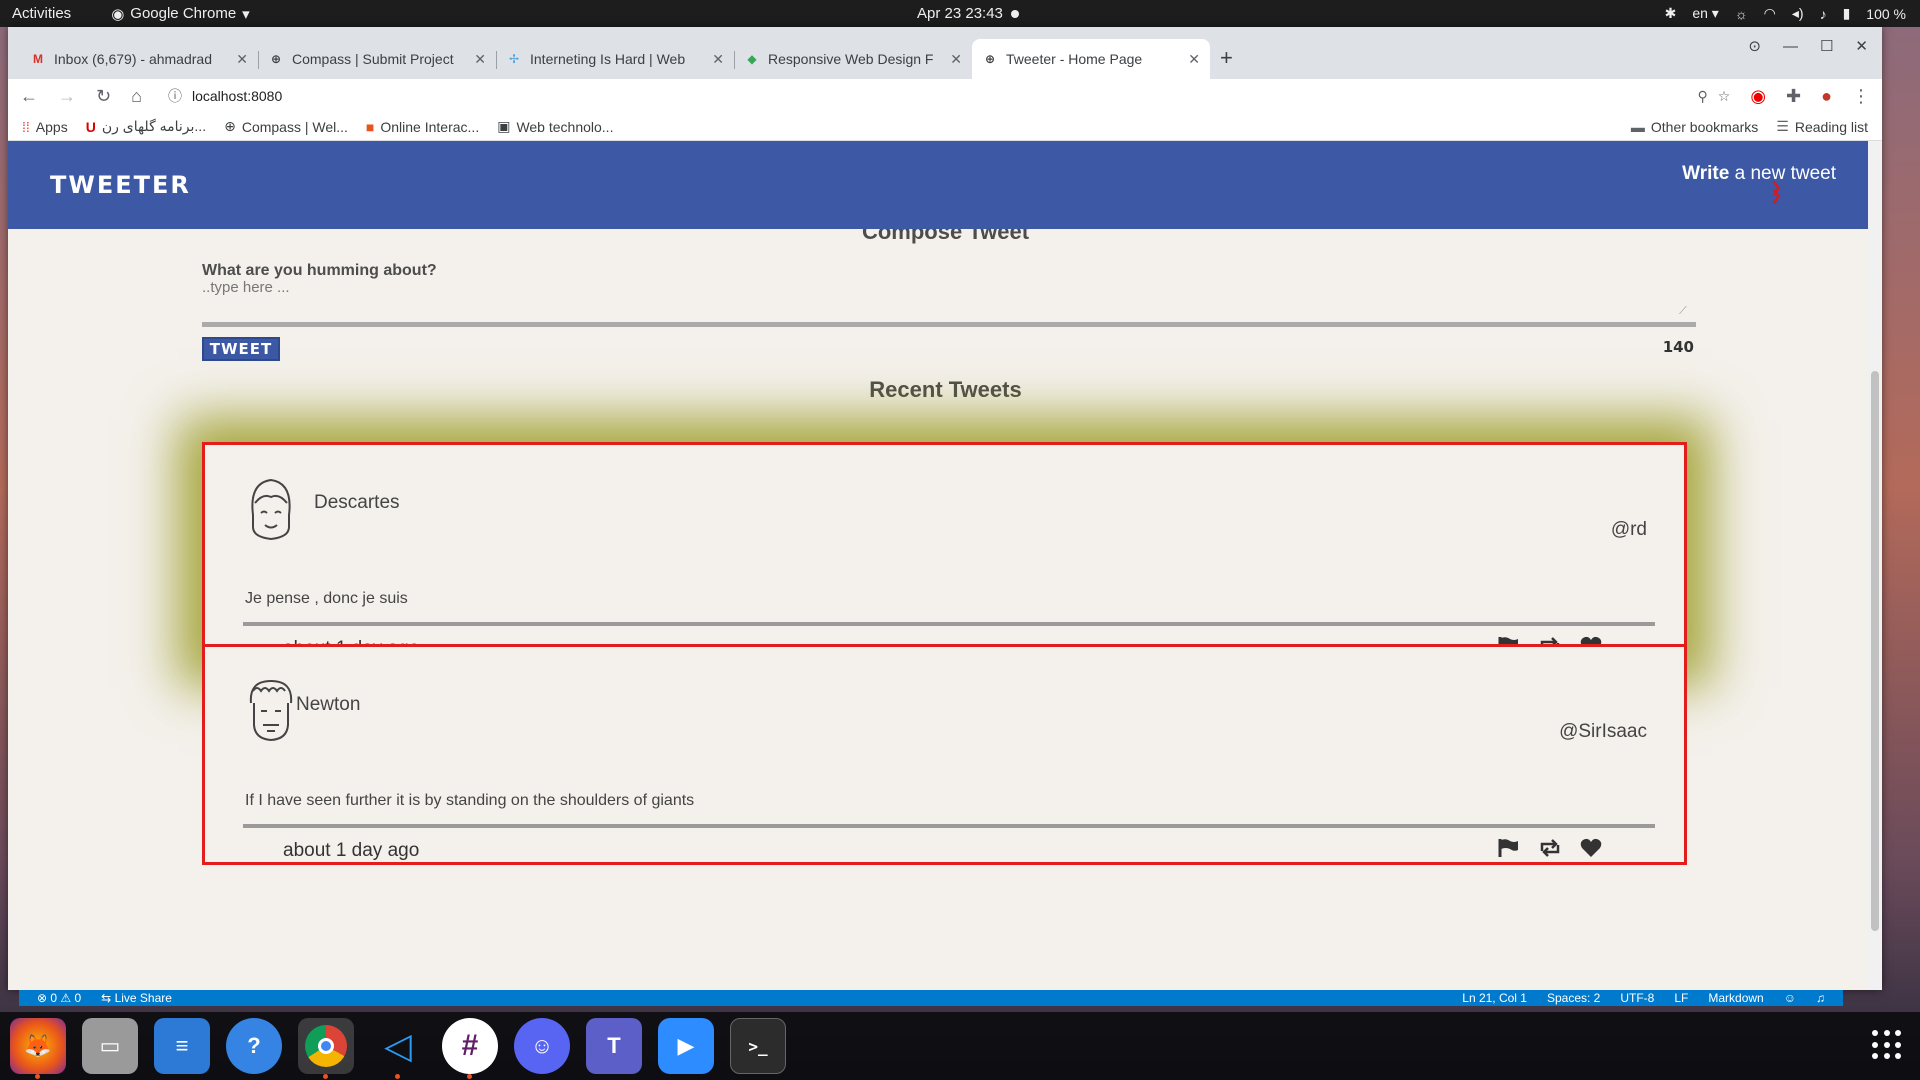 The width and height of the screenshot is (1920, 1080). Describe the element at coordinates (41, 13) in the screenshot. I see `activities-button: Activities` at that location.